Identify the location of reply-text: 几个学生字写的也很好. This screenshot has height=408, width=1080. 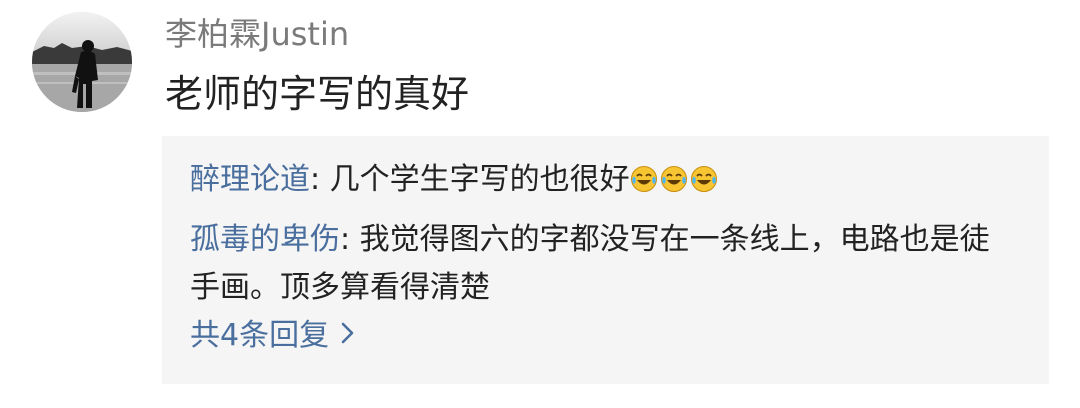
(479, 179).